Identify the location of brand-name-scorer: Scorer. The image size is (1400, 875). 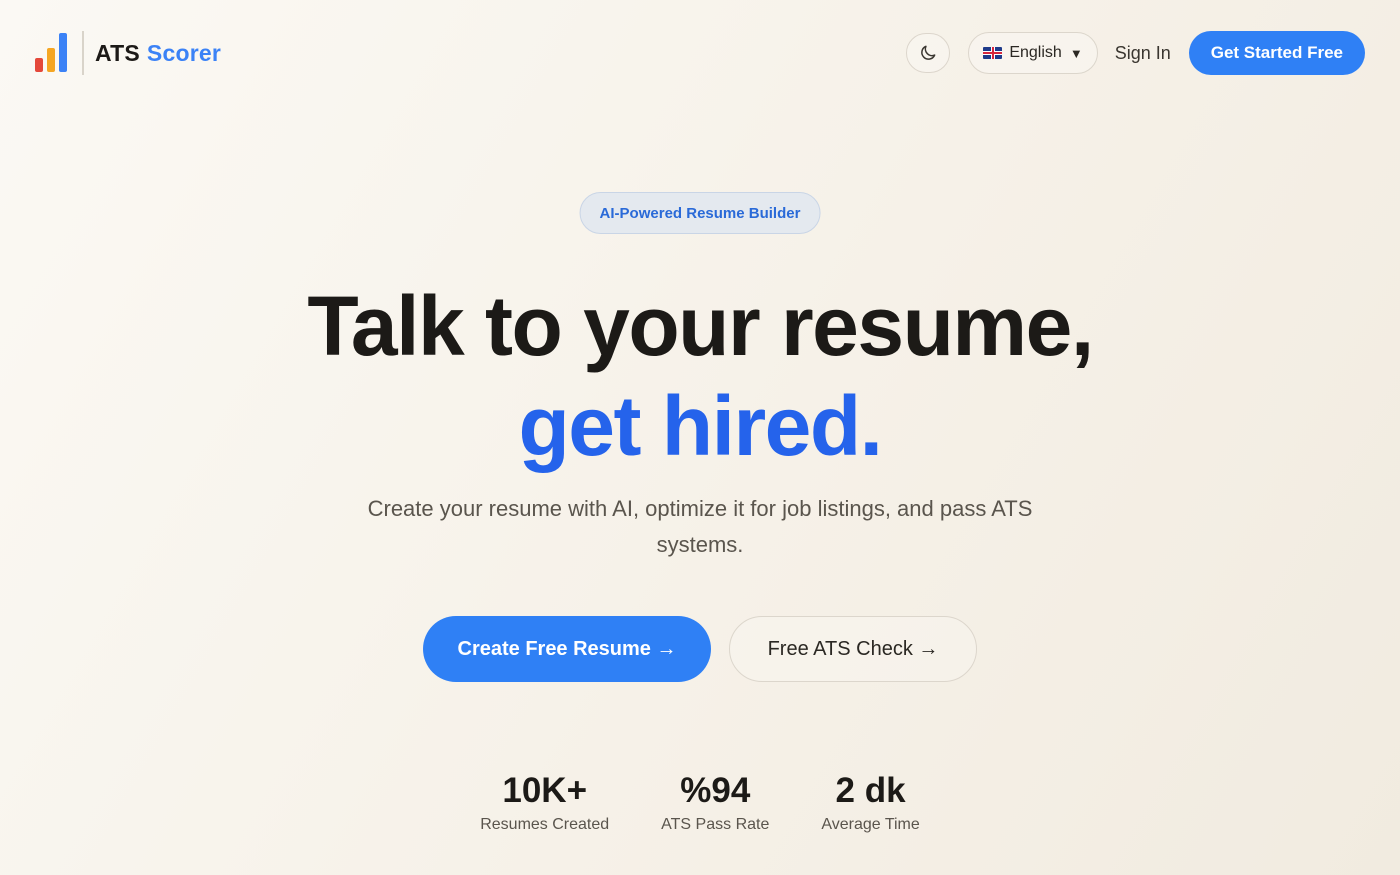
(183, 52).